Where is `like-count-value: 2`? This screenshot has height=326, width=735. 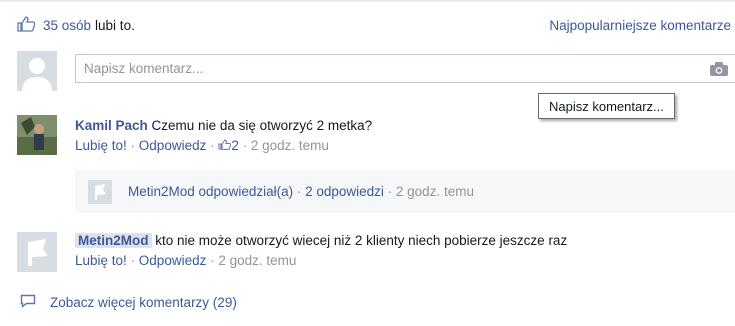 like-count-value: 2 is located at coordinates (235, 145).